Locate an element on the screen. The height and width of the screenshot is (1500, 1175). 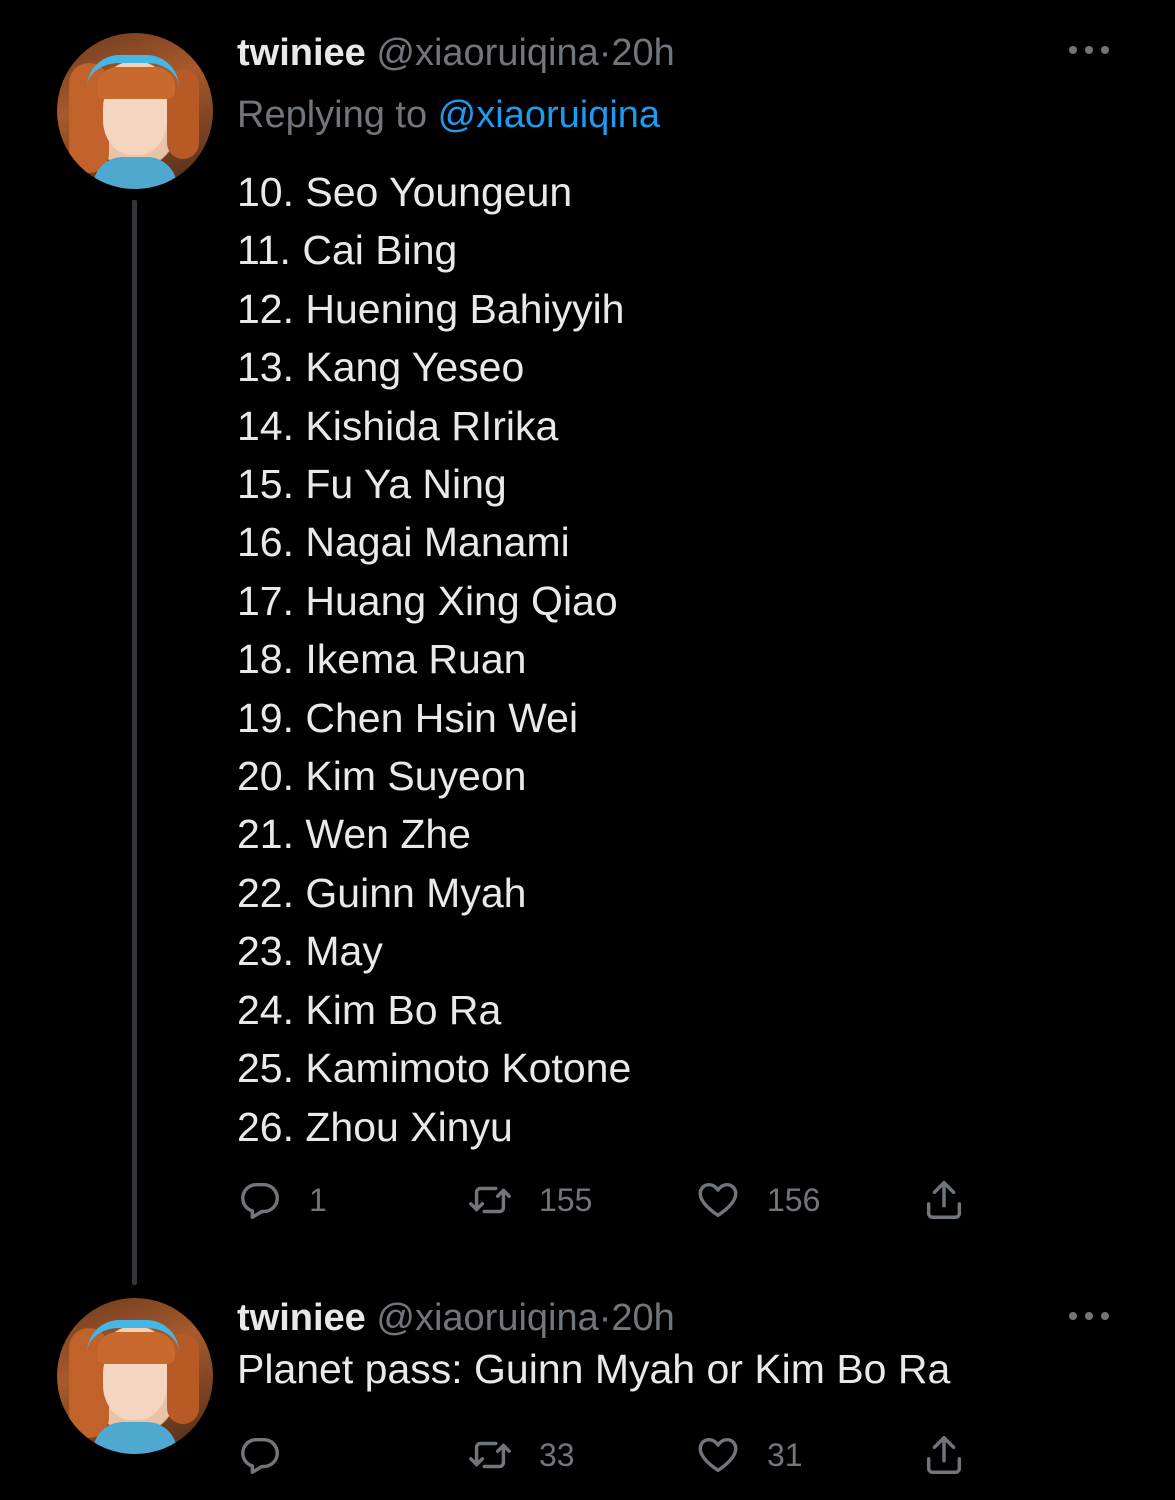
list-item: 11. Cai Bing is located at coordinates (347, 250).